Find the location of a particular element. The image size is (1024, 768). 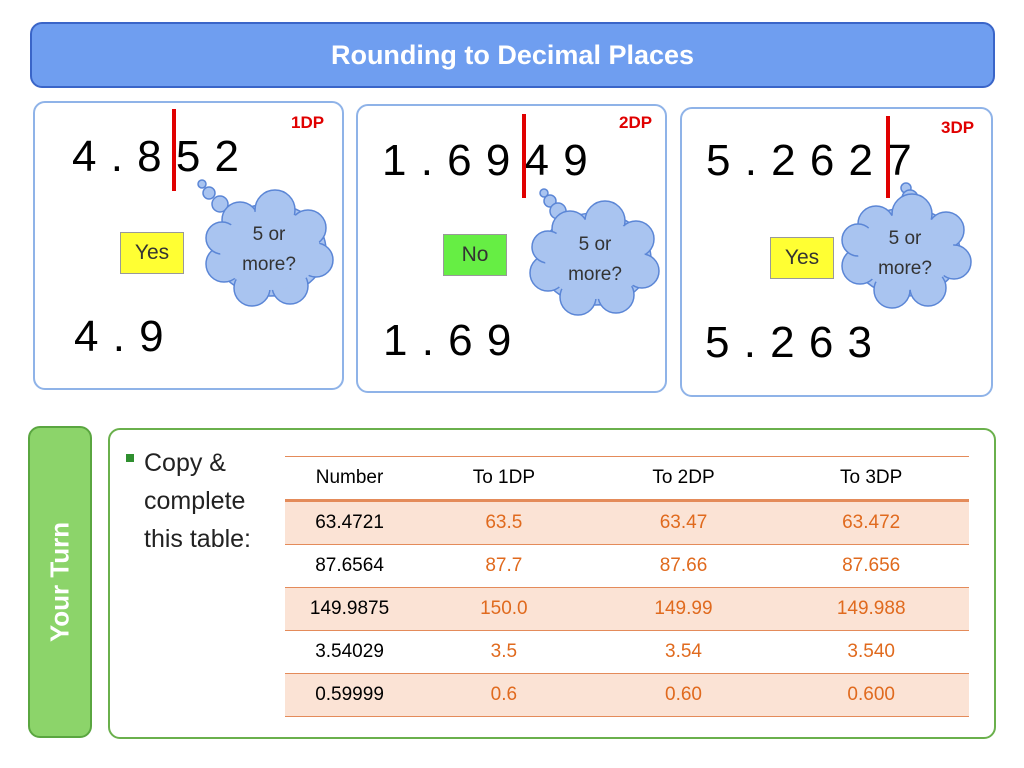

number-cell: 3.54029 is located at coordinates (350, 652).